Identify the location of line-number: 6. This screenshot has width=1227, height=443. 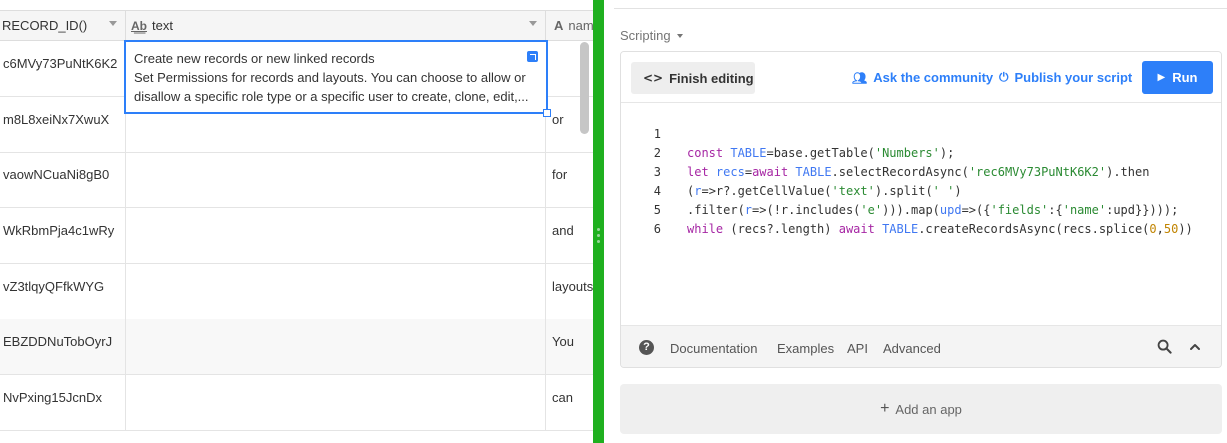
(657, 229).